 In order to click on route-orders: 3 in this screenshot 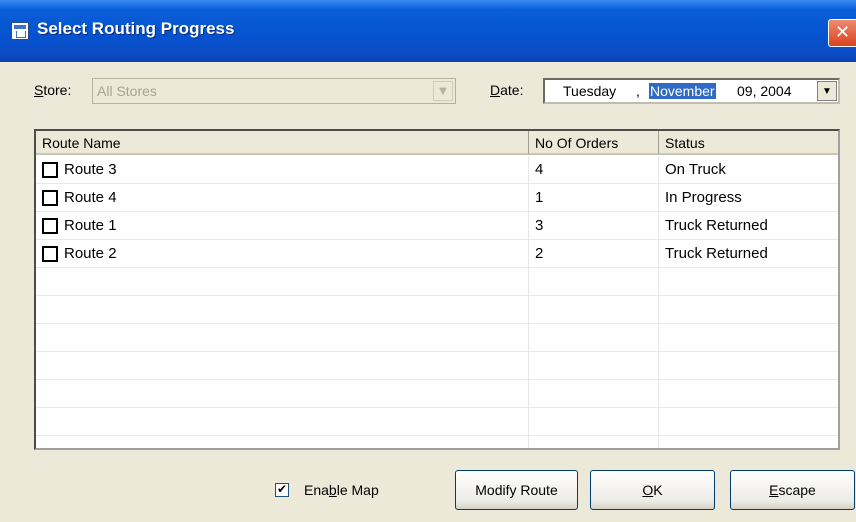, I will do `click(539, 225)`.